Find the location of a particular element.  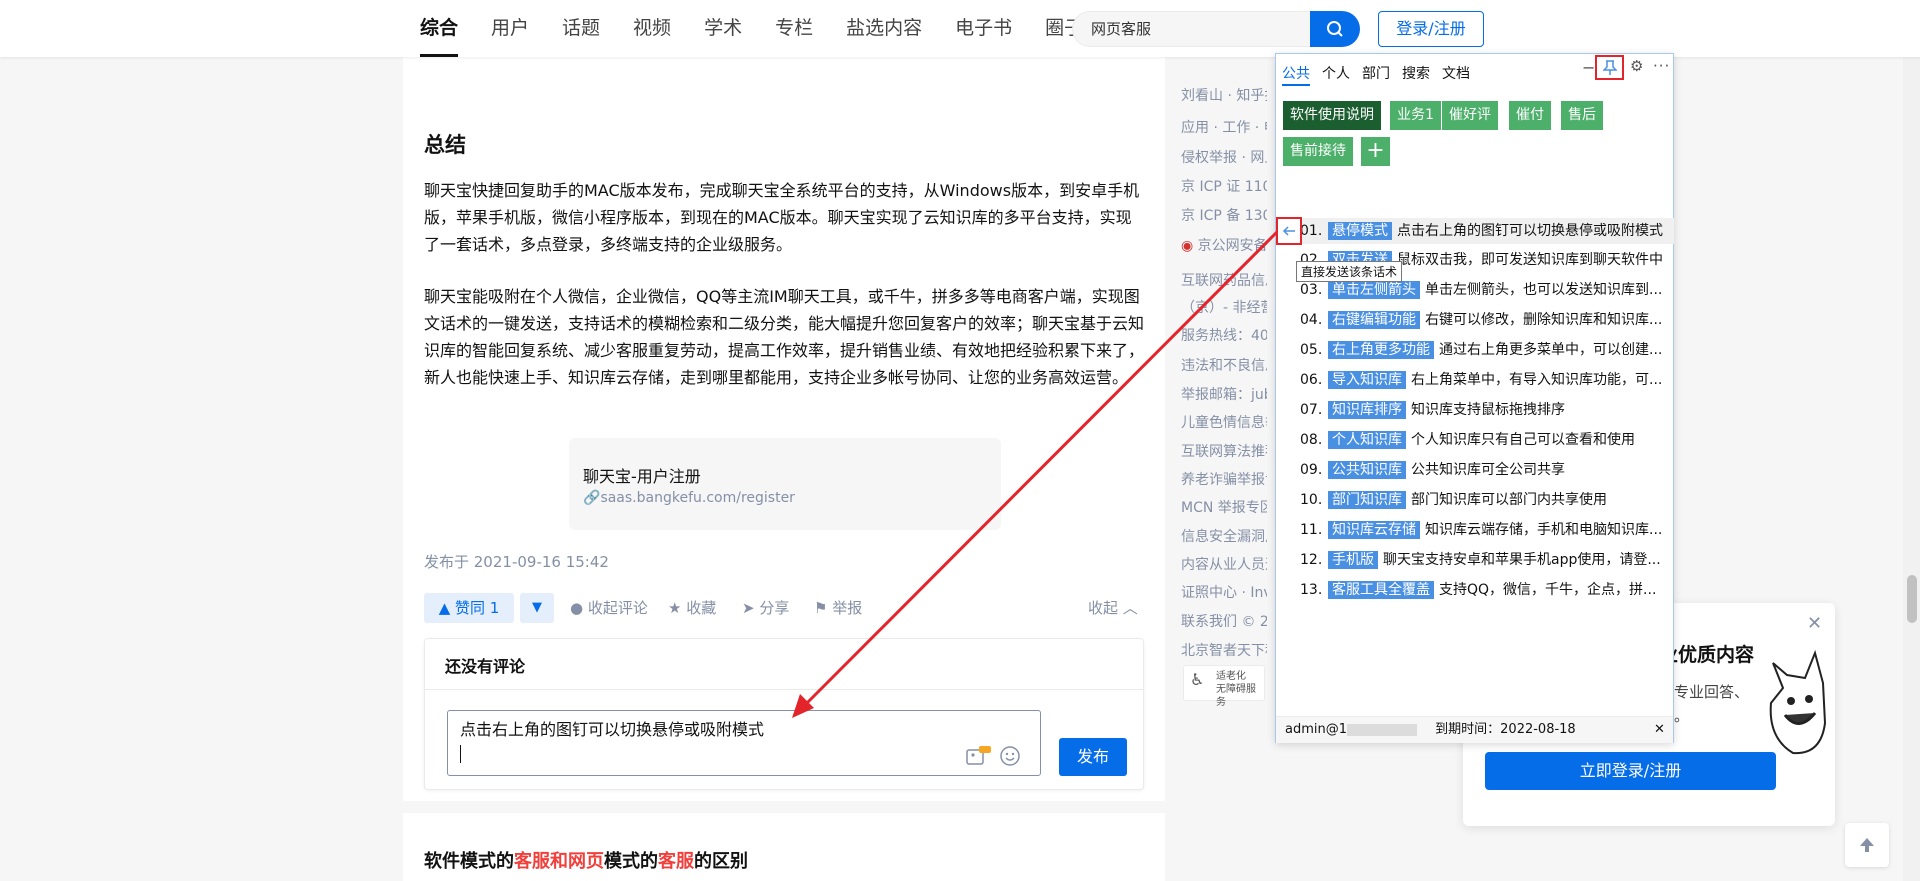

sidebar-link: 服务热线：400 is located at coordinates (1224, 335).